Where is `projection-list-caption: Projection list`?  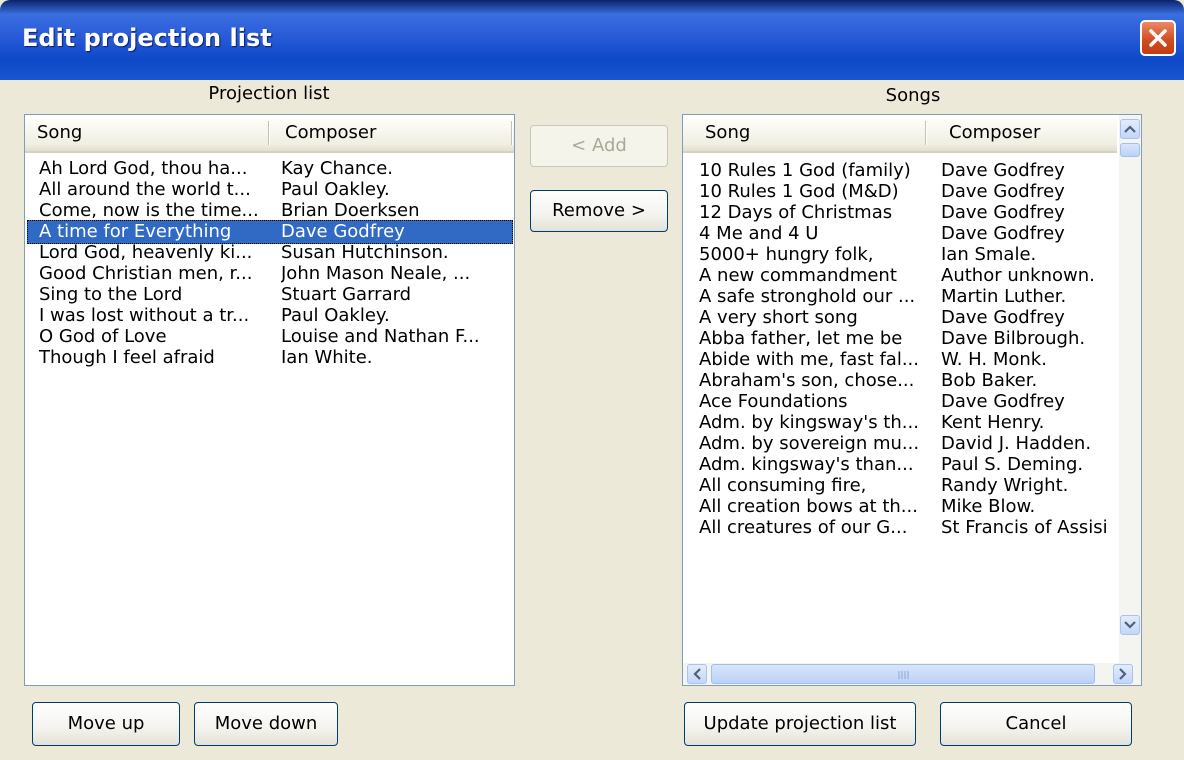 projection-list-caption: Projection list is located at coordinates (269, 93).